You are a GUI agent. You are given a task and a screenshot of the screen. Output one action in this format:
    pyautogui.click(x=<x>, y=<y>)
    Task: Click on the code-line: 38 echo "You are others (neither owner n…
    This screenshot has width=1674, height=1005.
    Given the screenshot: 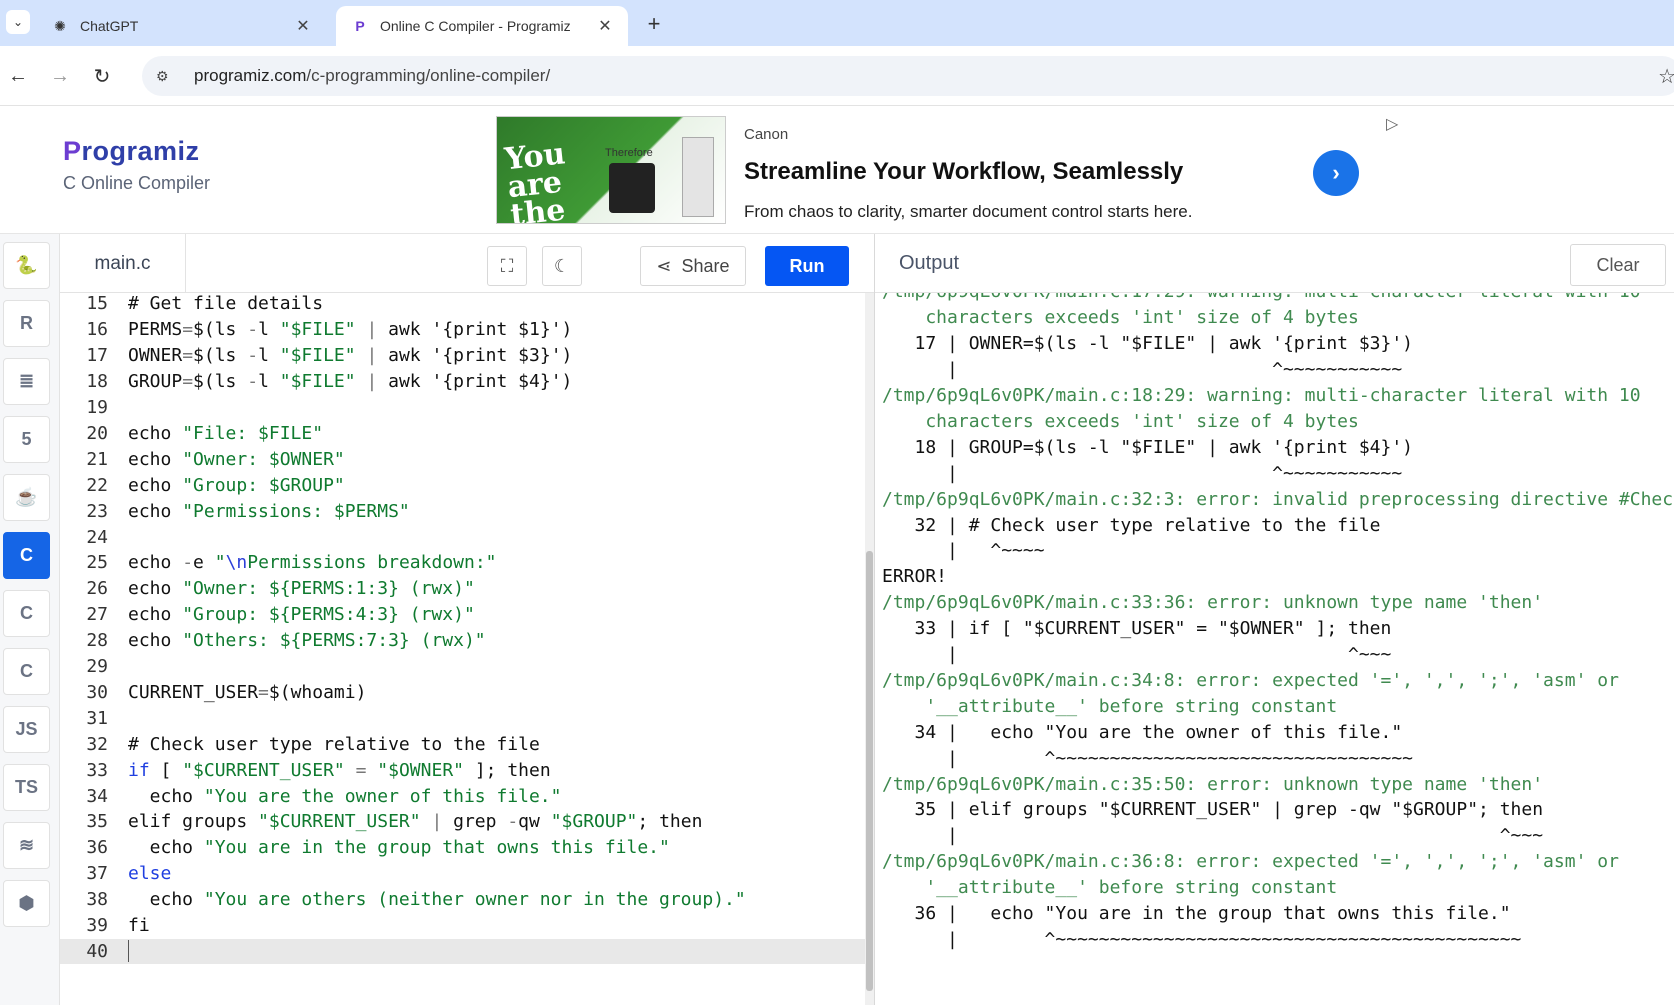 What is the action you would take?
    pyautogui.click(x=462, y=900)
    